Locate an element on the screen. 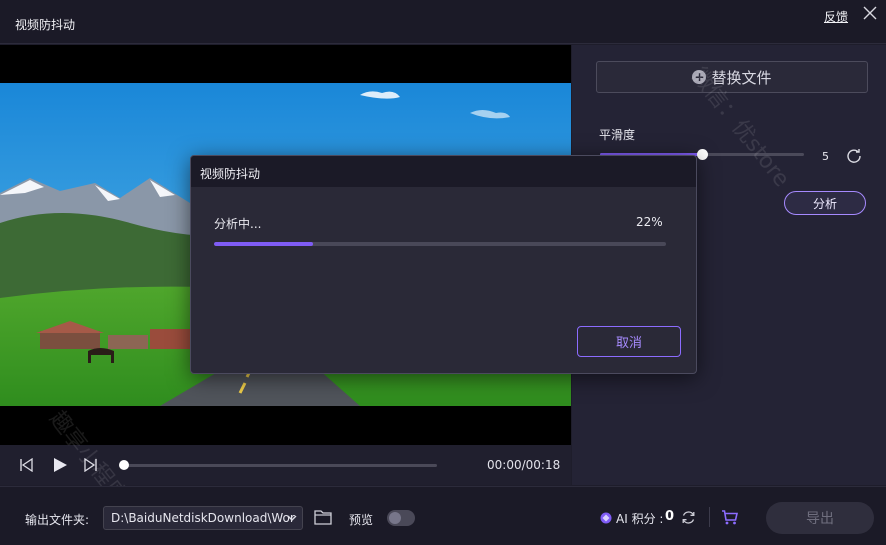  ai-points-label: AI 积分 : is located at coordinates (640, 519).